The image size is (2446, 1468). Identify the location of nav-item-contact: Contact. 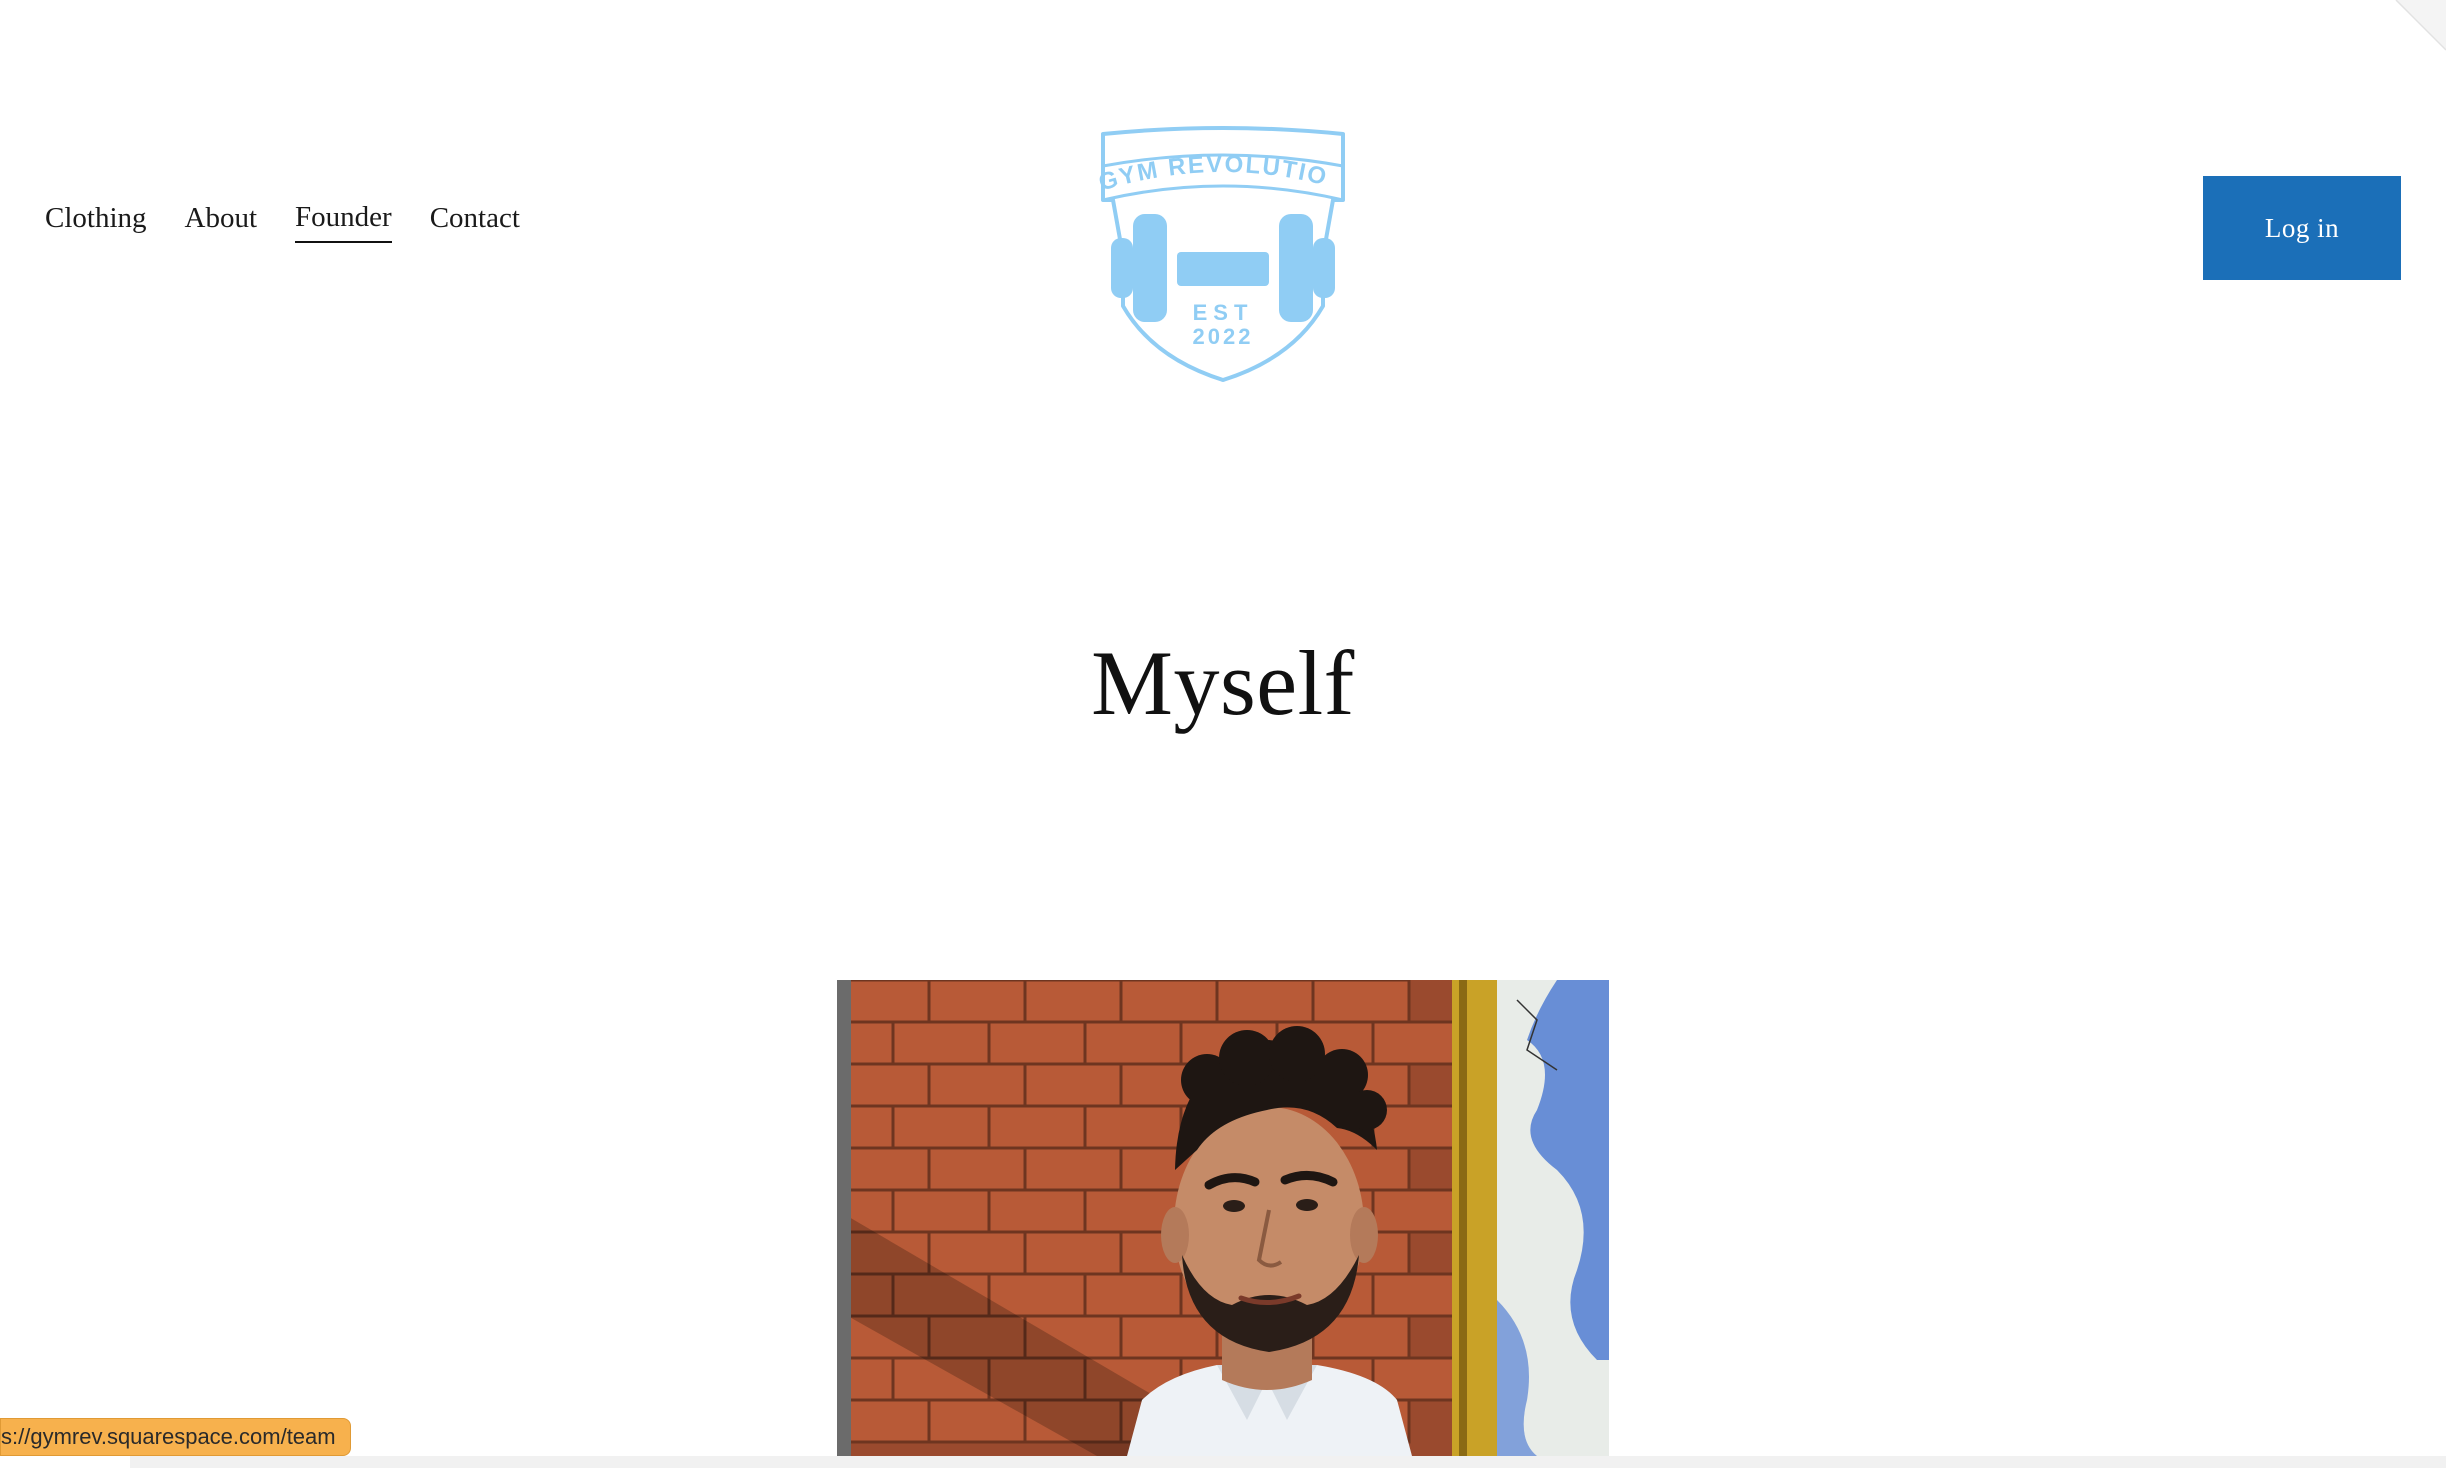
(475, 221).